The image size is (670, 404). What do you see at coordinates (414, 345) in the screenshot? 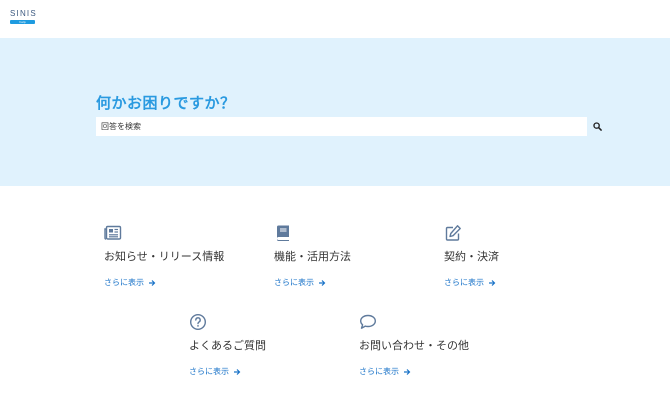
I see `category-title: お問い合わせ・その他` at bounding box center [414, 345].